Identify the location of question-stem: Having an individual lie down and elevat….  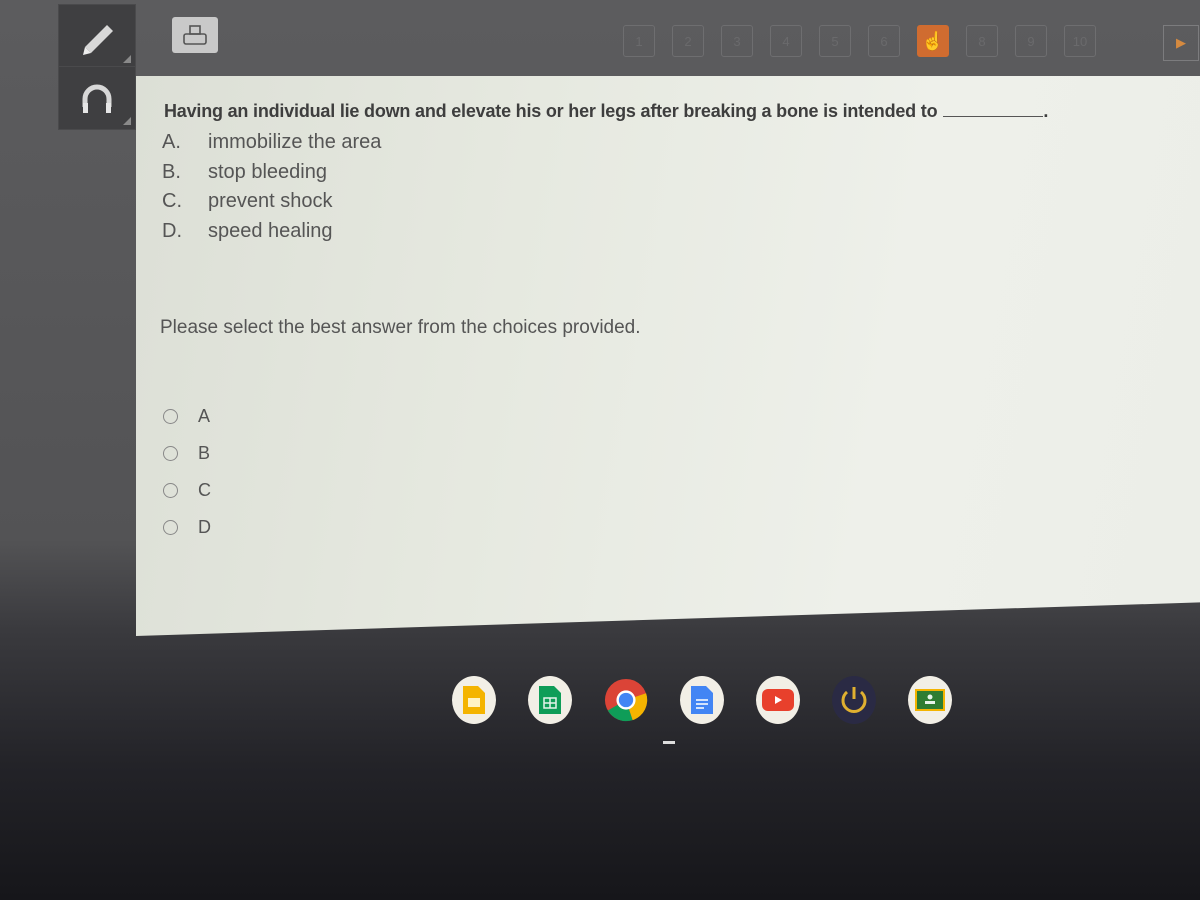
(606, 111).